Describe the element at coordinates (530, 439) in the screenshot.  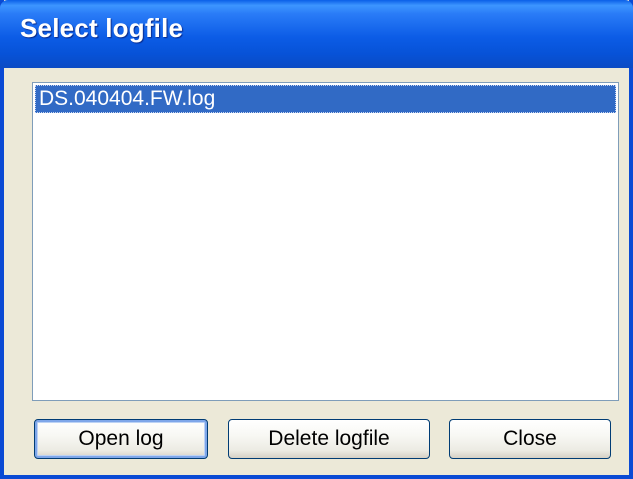
I see `close-button: Close` at that location.